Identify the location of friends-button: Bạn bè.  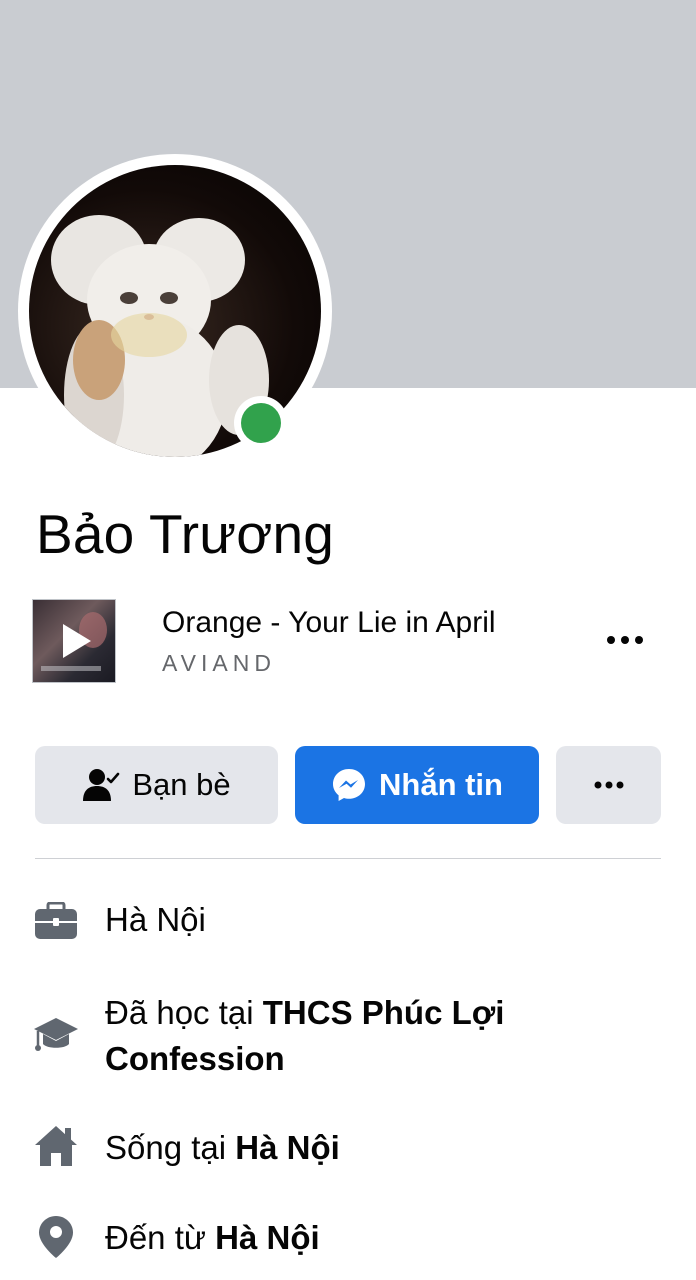
(156, 785).